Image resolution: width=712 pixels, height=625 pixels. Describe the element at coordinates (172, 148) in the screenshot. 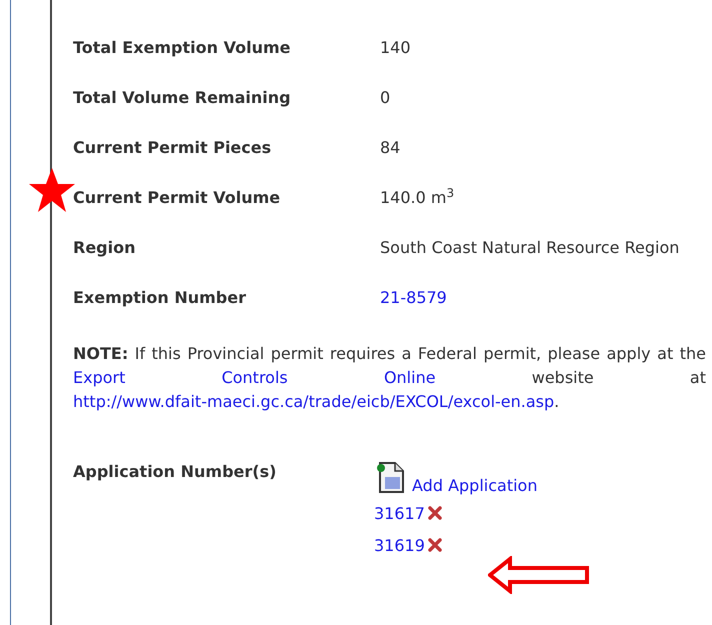

I see `field-label: Current Permit Pieces` at that location.